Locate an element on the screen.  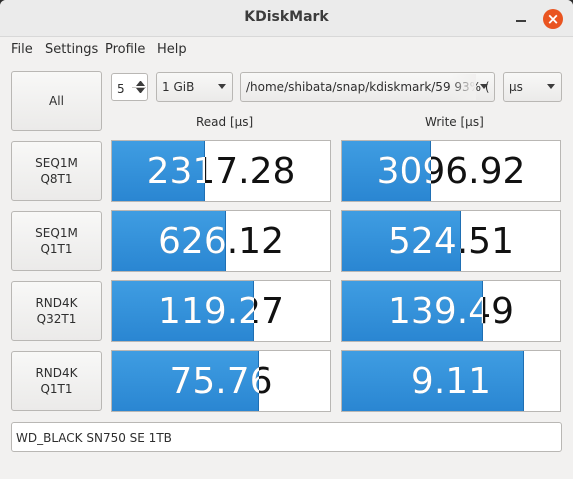
menu-help: Help is located at coordinates (172, 49).